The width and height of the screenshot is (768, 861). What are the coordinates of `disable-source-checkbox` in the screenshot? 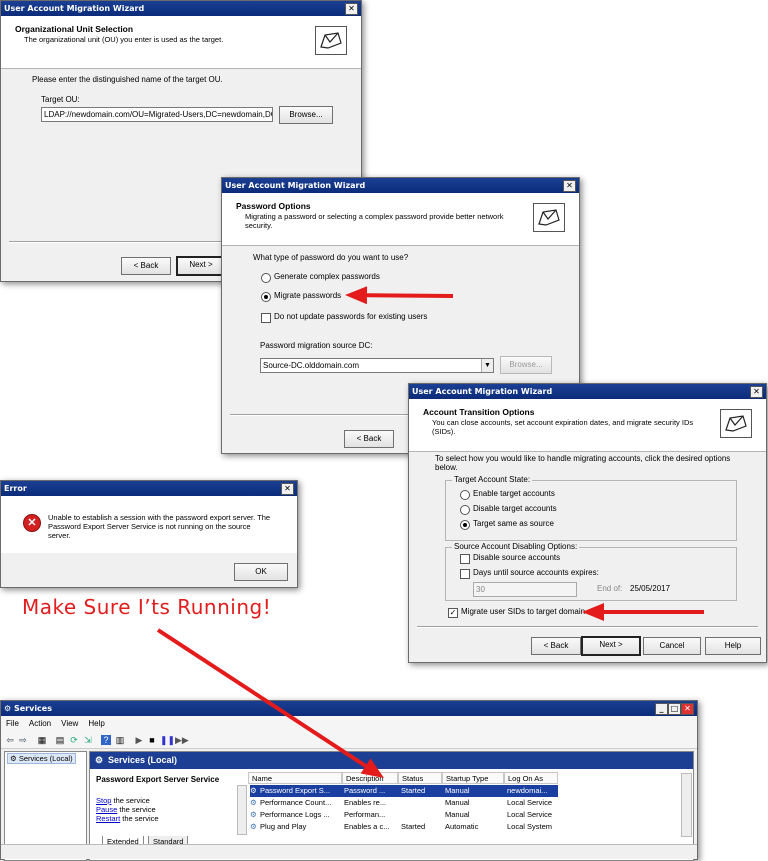 It's located at (465, 559).